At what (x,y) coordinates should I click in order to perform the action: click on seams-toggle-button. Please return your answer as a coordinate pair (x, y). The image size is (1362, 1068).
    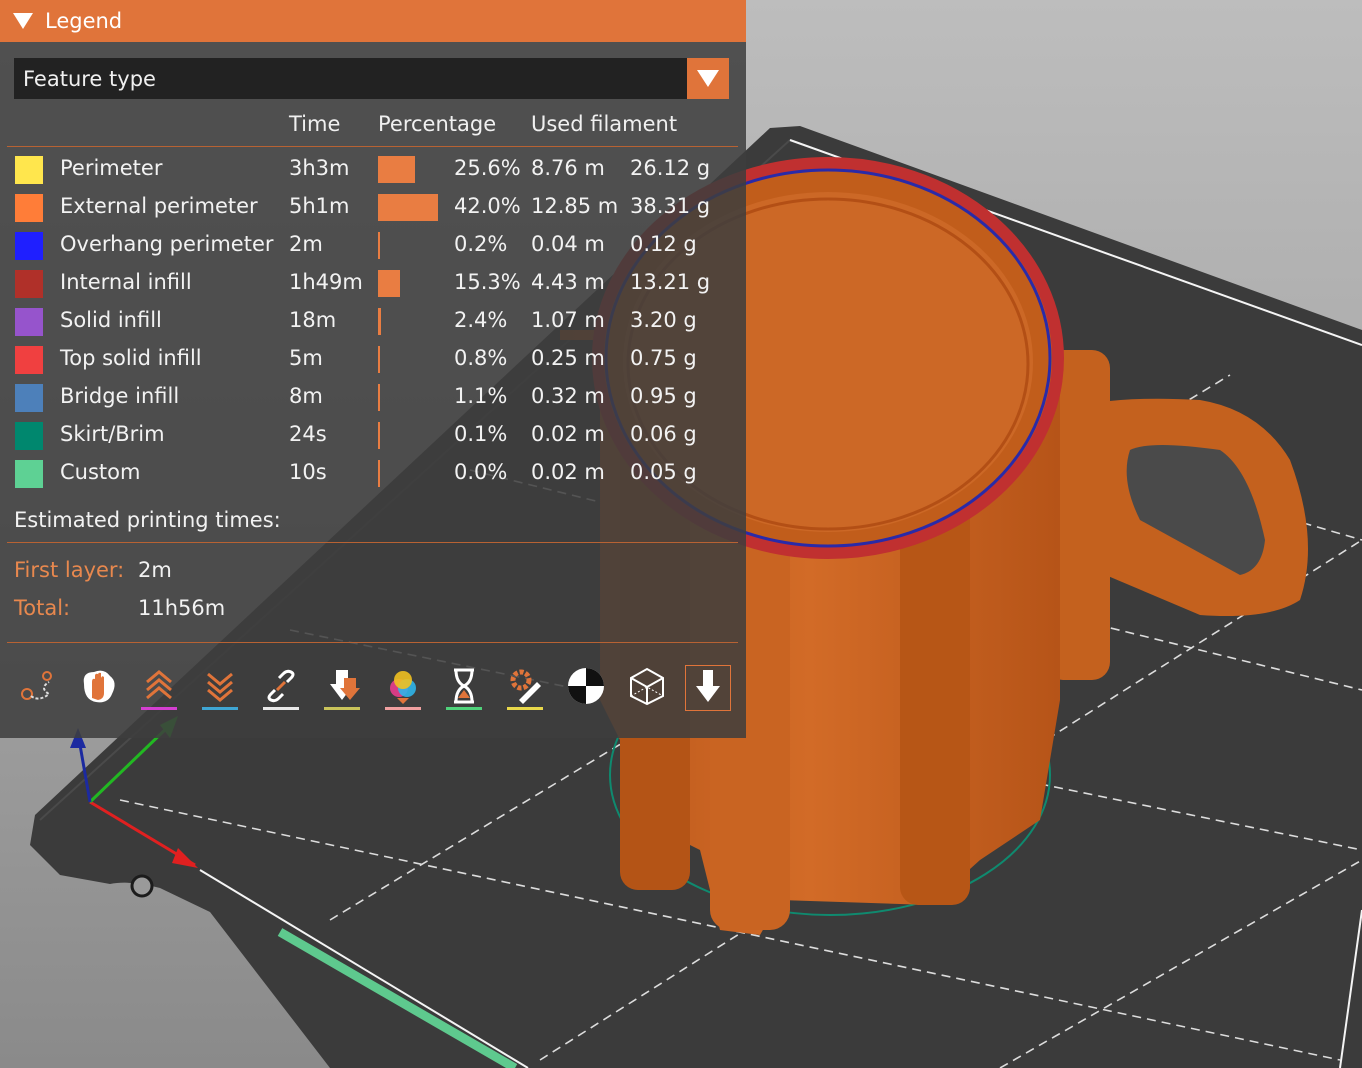
    Looking at the image, I should click on (281, 688).